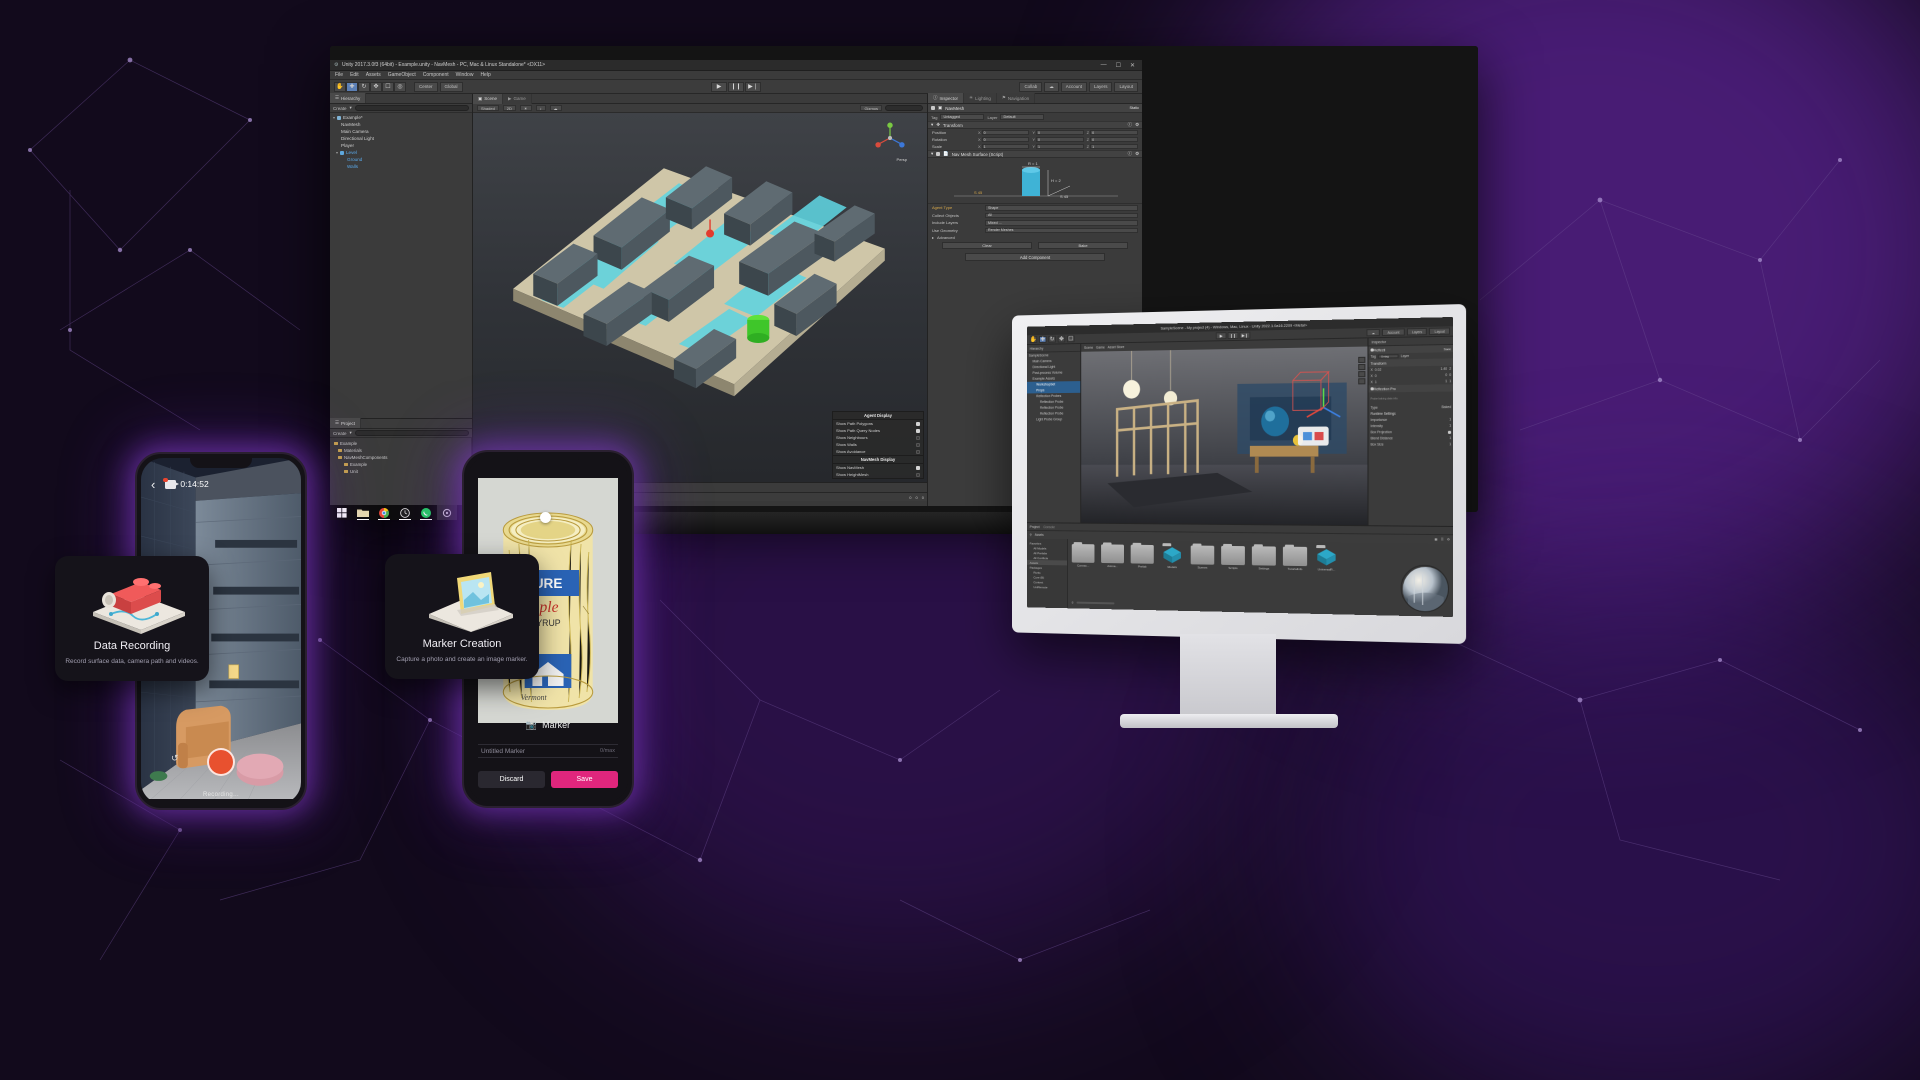 Image resolution: width=1920 pixels, height=1080 pixels. What do you see at coordinates (363, 512) in the screenshot?
I see `file-explorer-icon` at bounding box center [363, 512].